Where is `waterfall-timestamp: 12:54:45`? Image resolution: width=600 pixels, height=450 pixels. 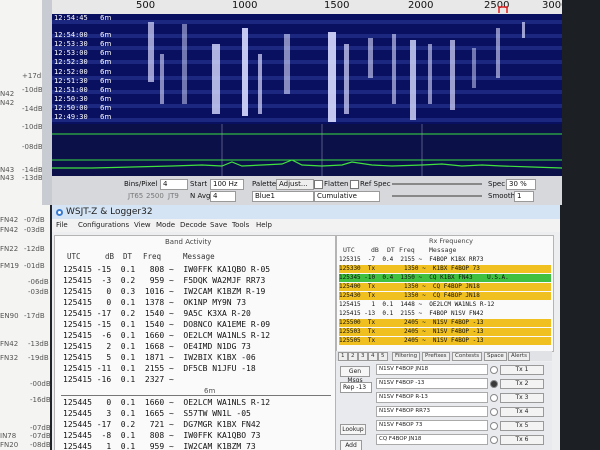
waterfall-timestamp: 12:54:45 is located at coordinates (71, 18).